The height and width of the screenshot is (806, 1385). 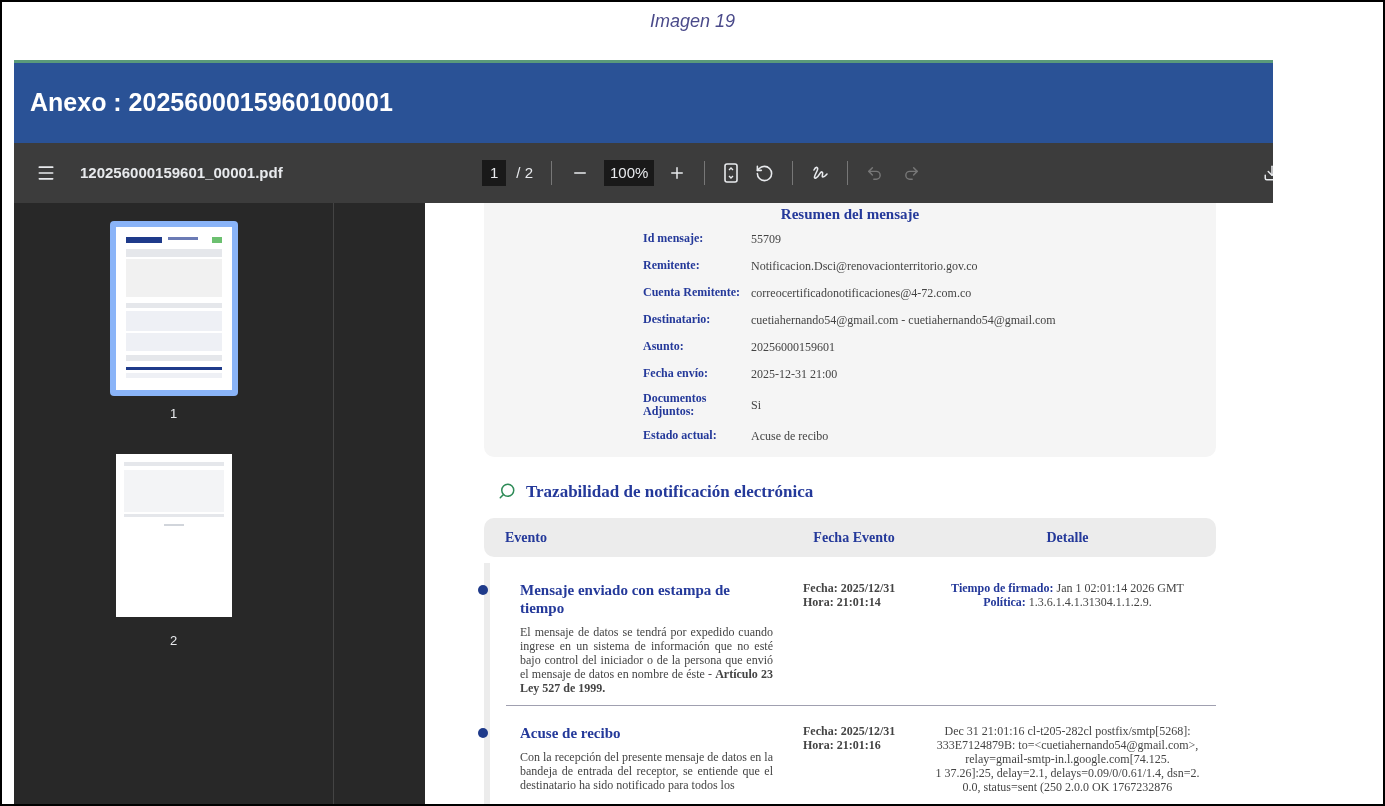 What do you see at coordinates (1067, 759) in the screenshot?
I see `event-detail: relay=gmail-smtp-in.l.google.com[74.125.` at bounding box center [1067, 759].